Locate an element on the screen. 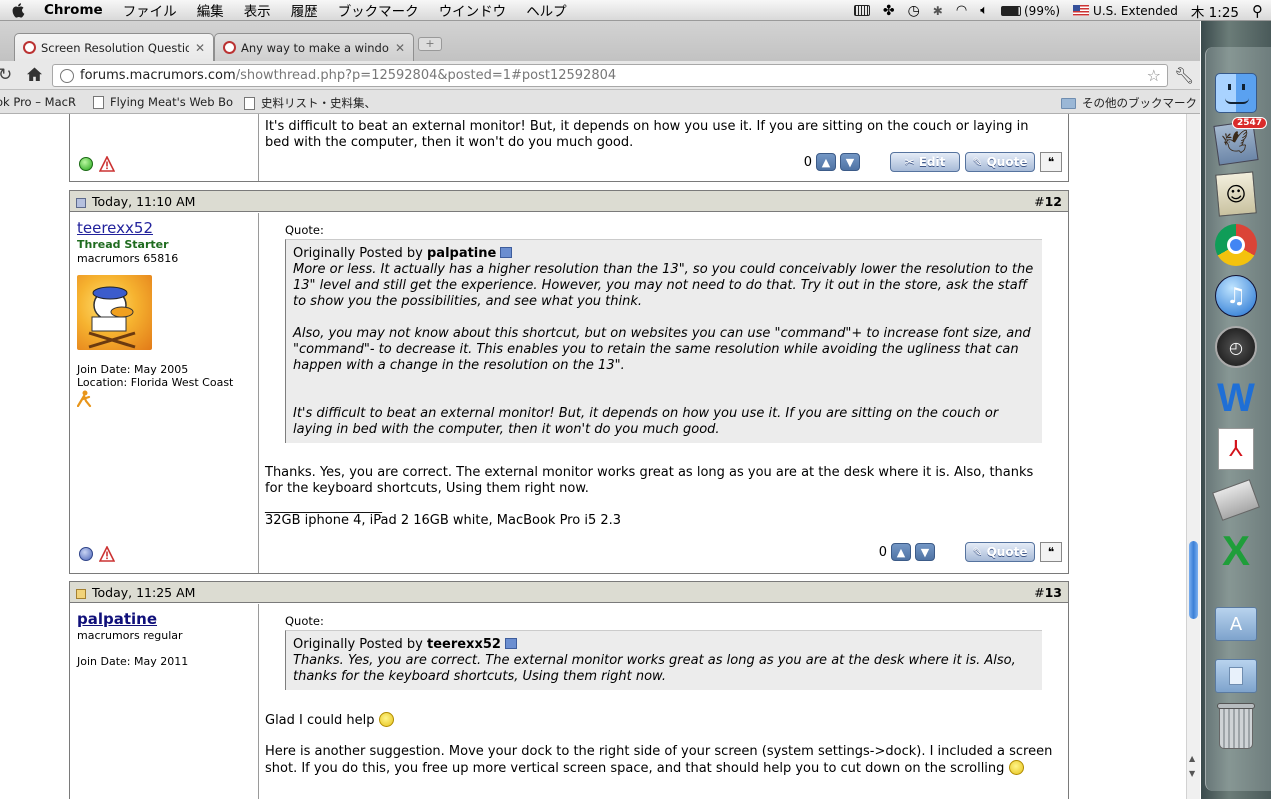 The width and height of the screenshot is (1271, 799). post-date: Today, 11:10 AM is located at coordinates (144, 201).